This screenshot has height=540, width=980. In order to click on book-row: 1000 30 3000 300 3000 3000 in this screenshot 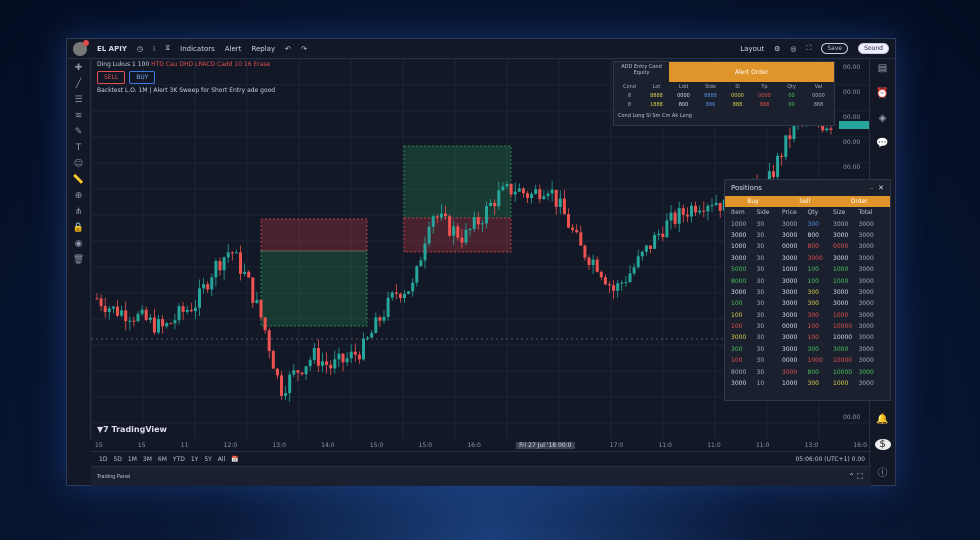, I will do `click(807, 223)`.